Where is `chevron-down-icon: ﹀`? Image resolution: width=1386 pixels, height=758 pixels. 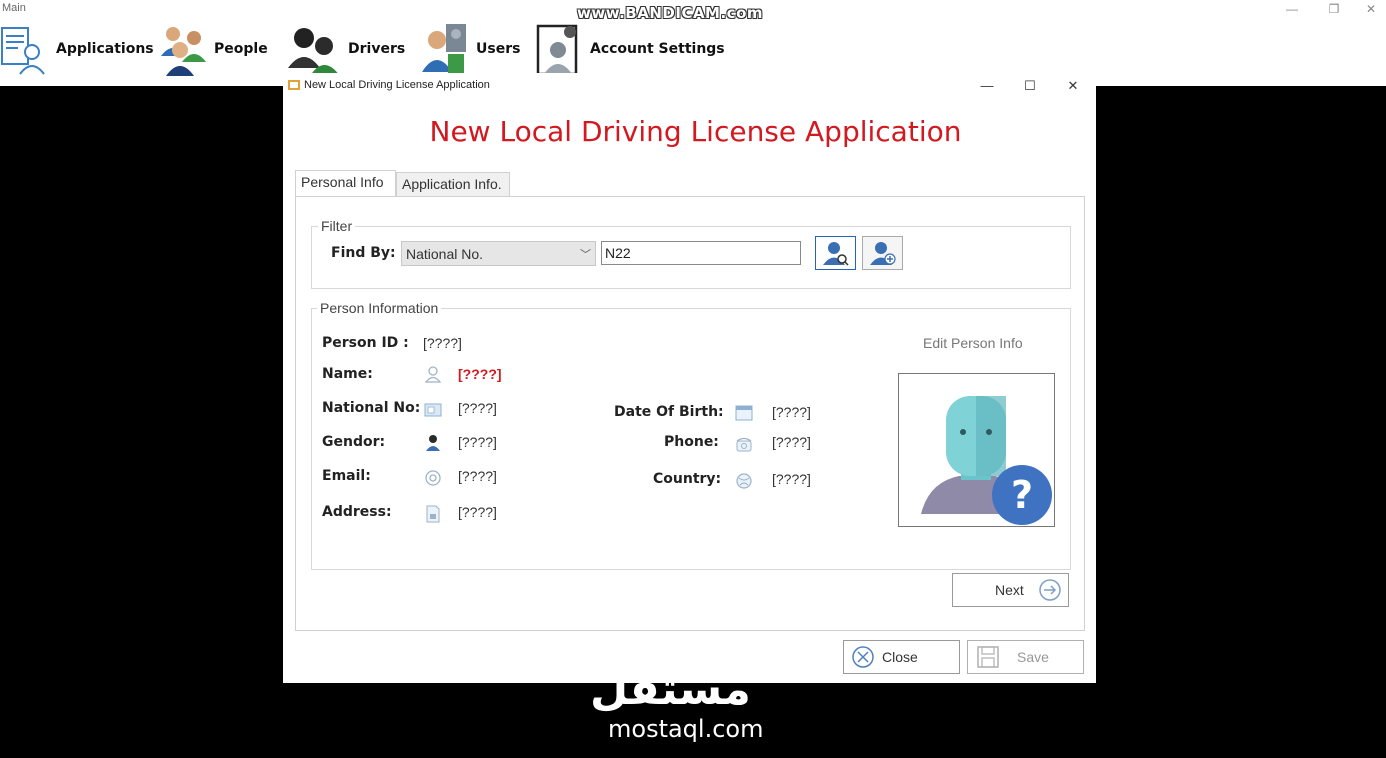 chevron-down-icon: ﹀ is located at coordinates (585, 255).